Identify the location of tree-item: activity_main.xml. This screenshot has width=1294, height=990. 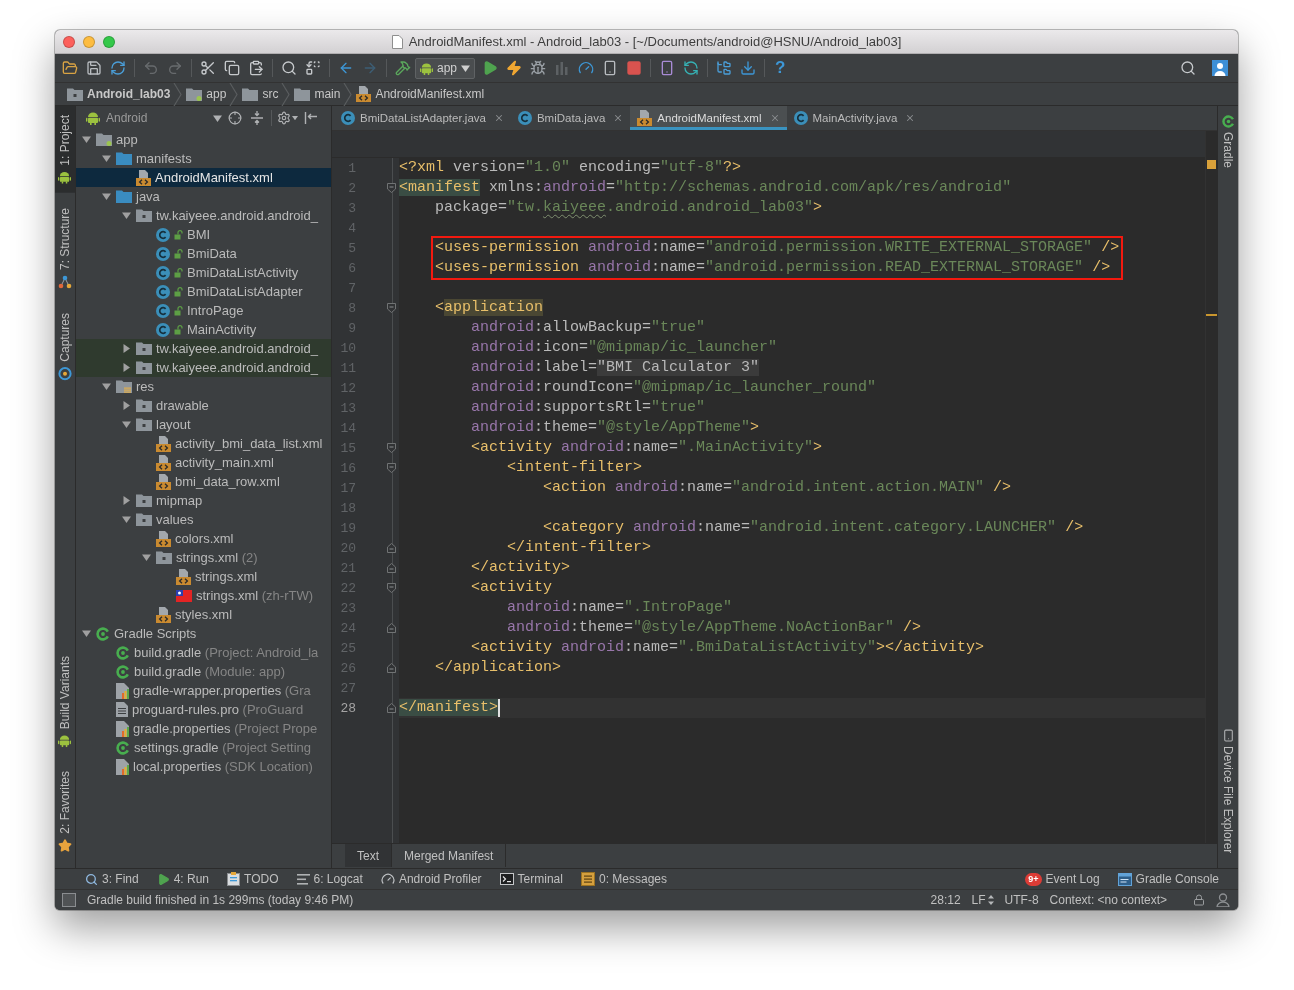
(203, 462).